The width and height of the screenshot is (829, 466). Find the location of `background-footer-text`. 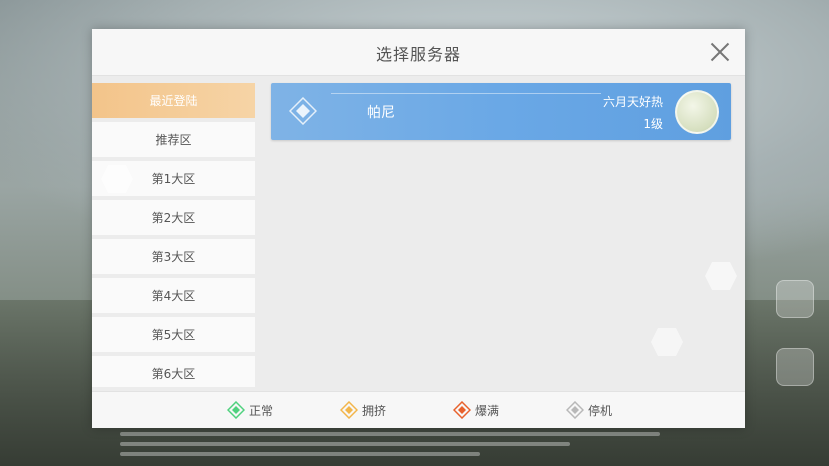

background-footer-text is located at coordinates (420, 447).